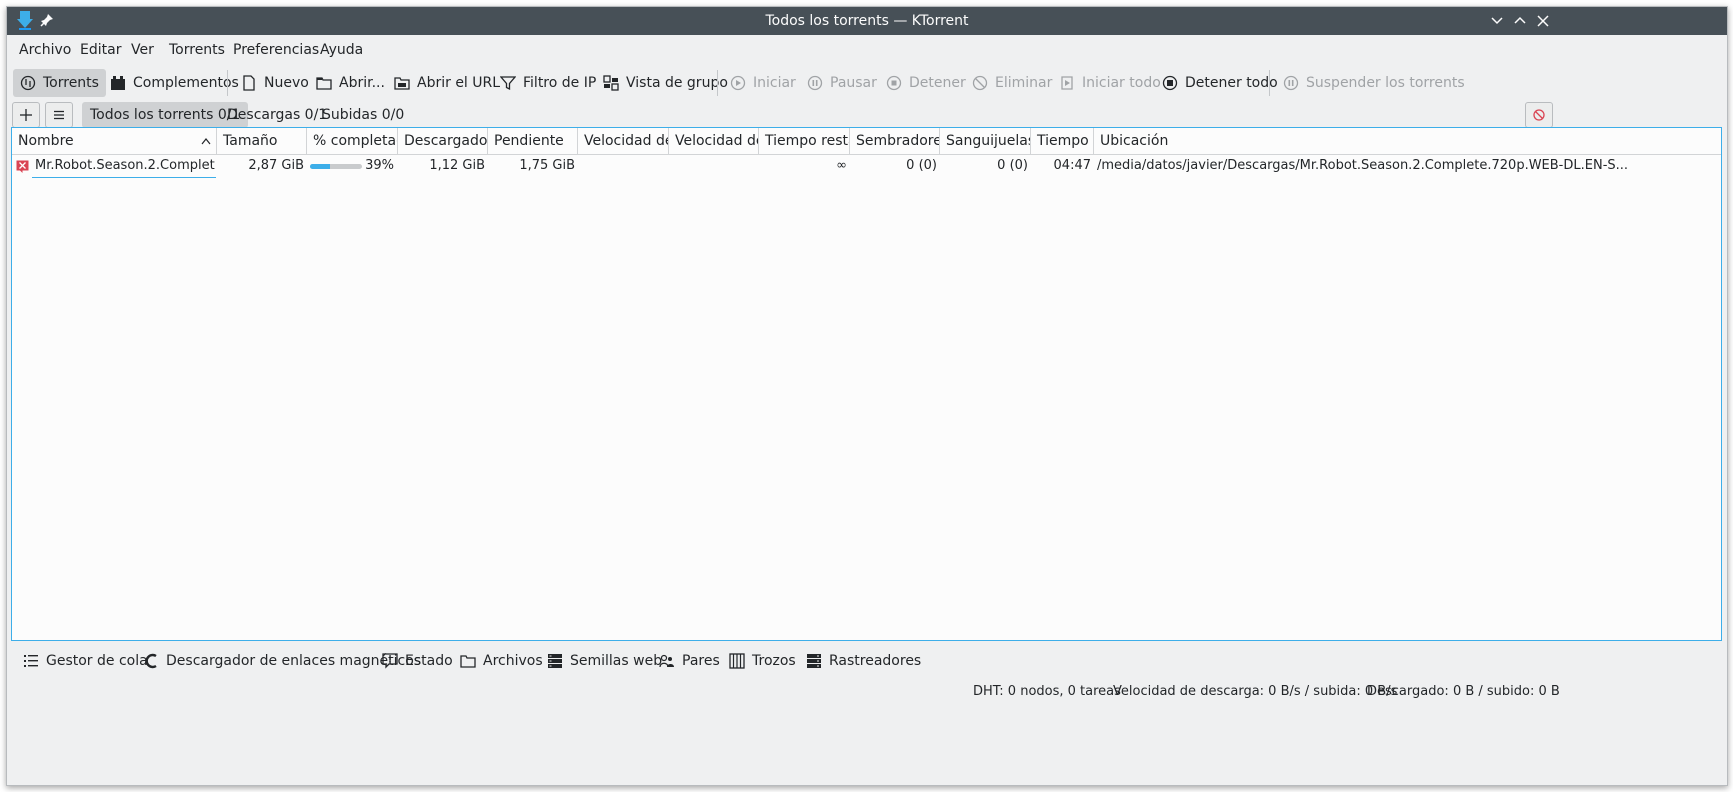 The image size is (1733, 792). Describe the element at coordinates (555, 661) in the screenshot. I see `web-seeds-icon` at that location.